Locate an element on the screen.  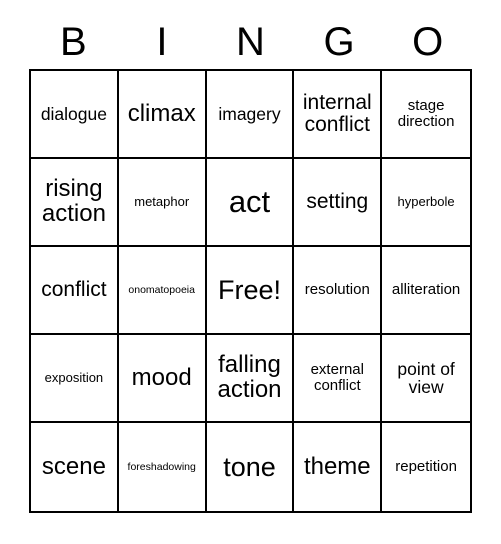
bingo-cell-label: mood is located at coordinates (161, 377).